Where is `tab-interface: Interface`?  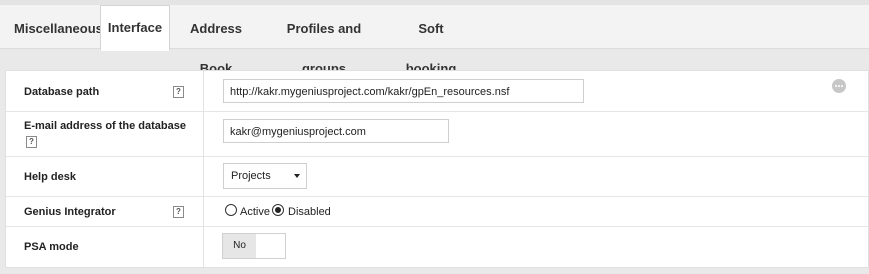
tab-interface: Interface is located at coordinates (135, 28).